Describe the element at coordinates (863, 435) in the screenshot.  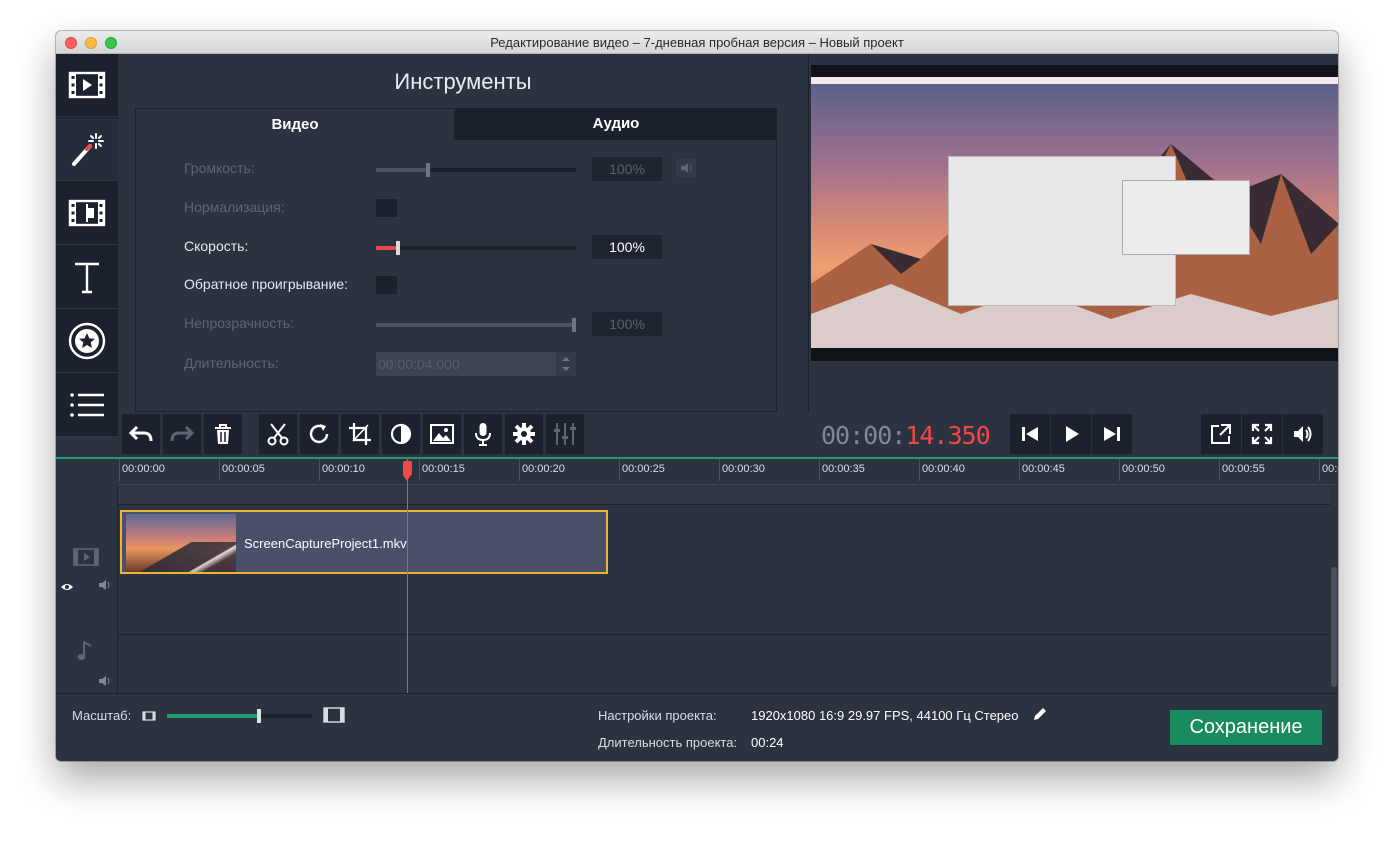
I see `timecode-elapsed-dim: 00:00:` at that location.